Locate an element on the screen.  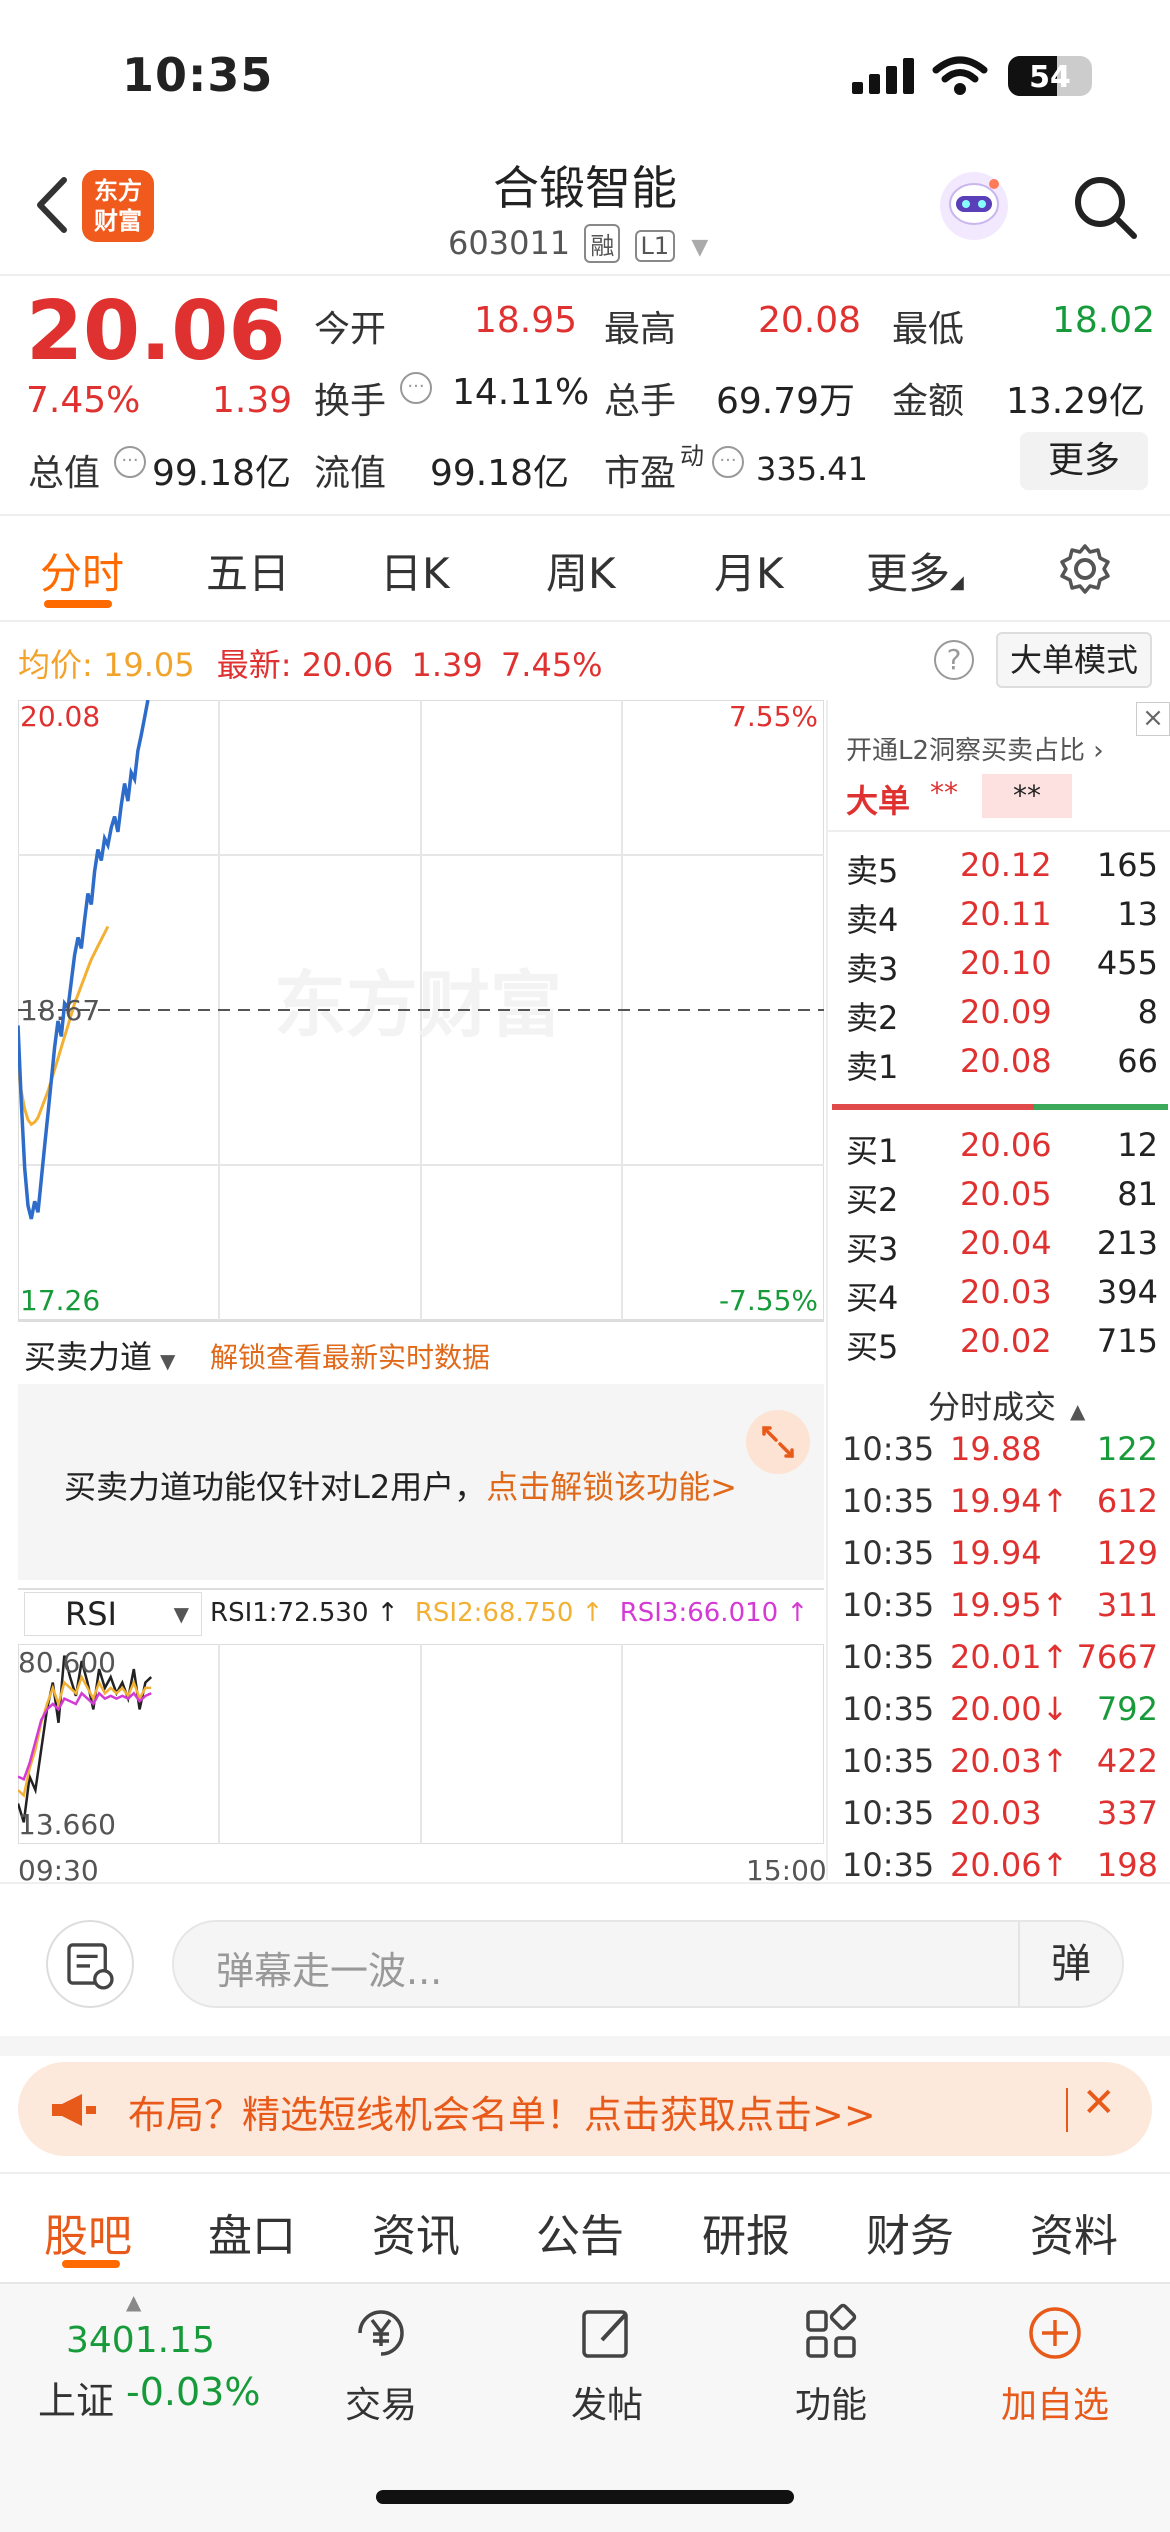
power-select: 买卖力道 ▼ is located at coordinates (99, 1355).